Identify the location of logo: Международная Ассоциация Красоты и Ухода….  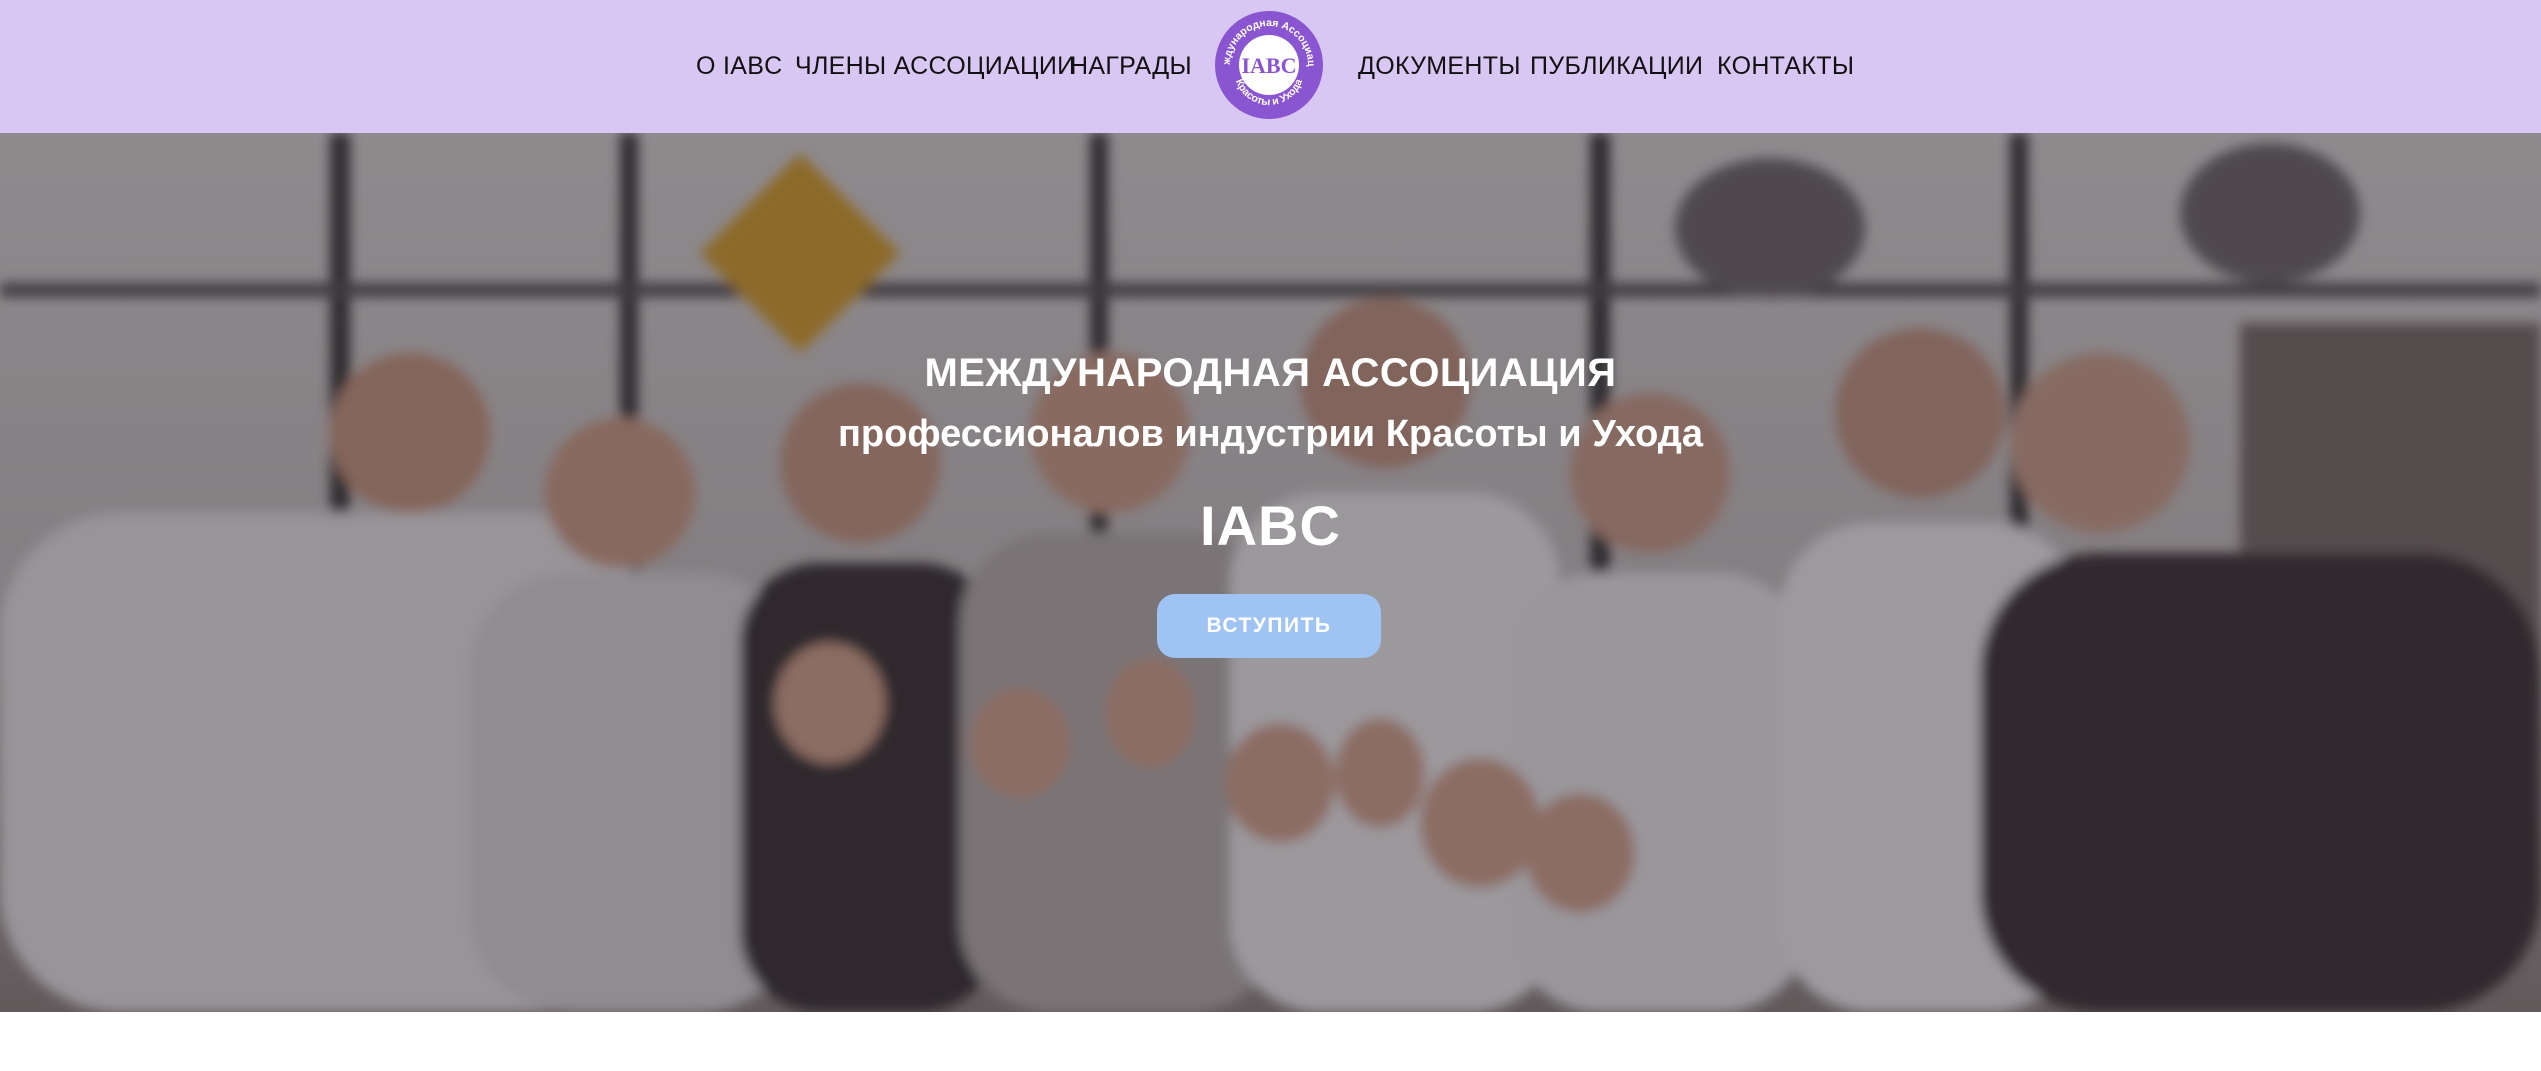
(1267, 60).